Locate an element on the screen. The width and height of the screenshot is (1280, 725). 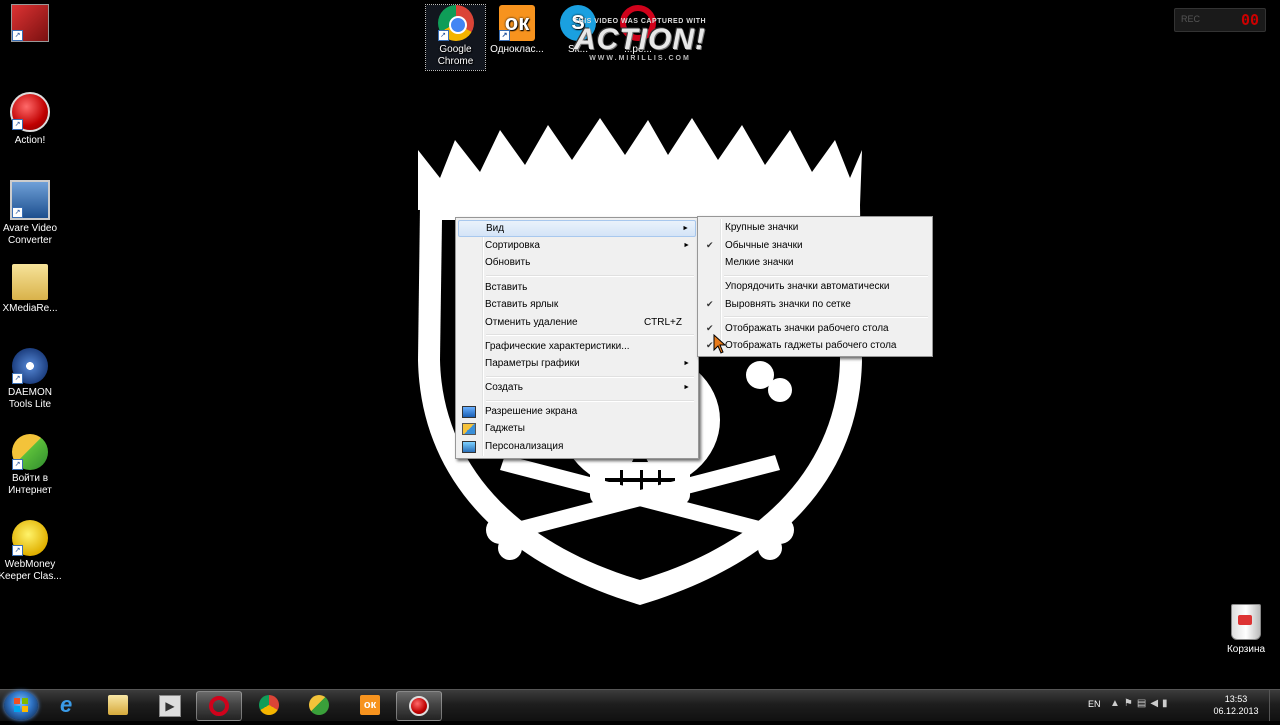
desktop-icon-internet: ↗ Войти в Интернет is located at coordinates (31, 465).